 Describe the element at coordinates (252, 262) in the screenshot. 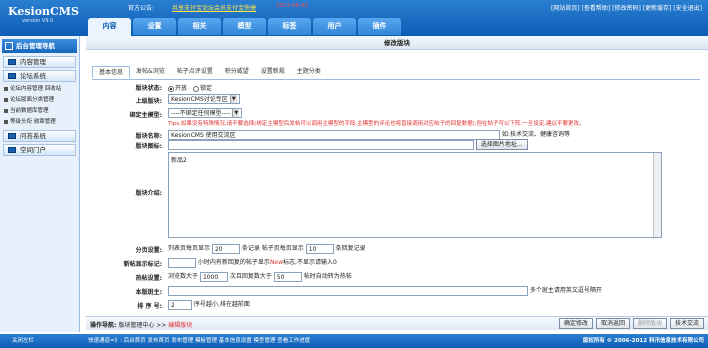

I see `new-field: 小时内有新回复的帖子显示New标志,不显示请输入0` at that location.